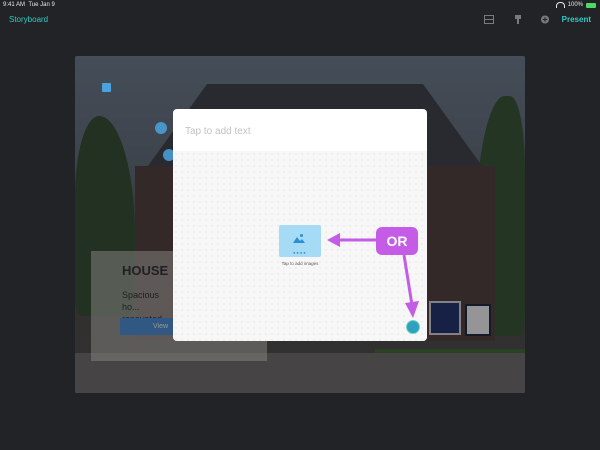 The image size is (600, 450). I want to click on battery-percent: 100%, so click(575, 5).